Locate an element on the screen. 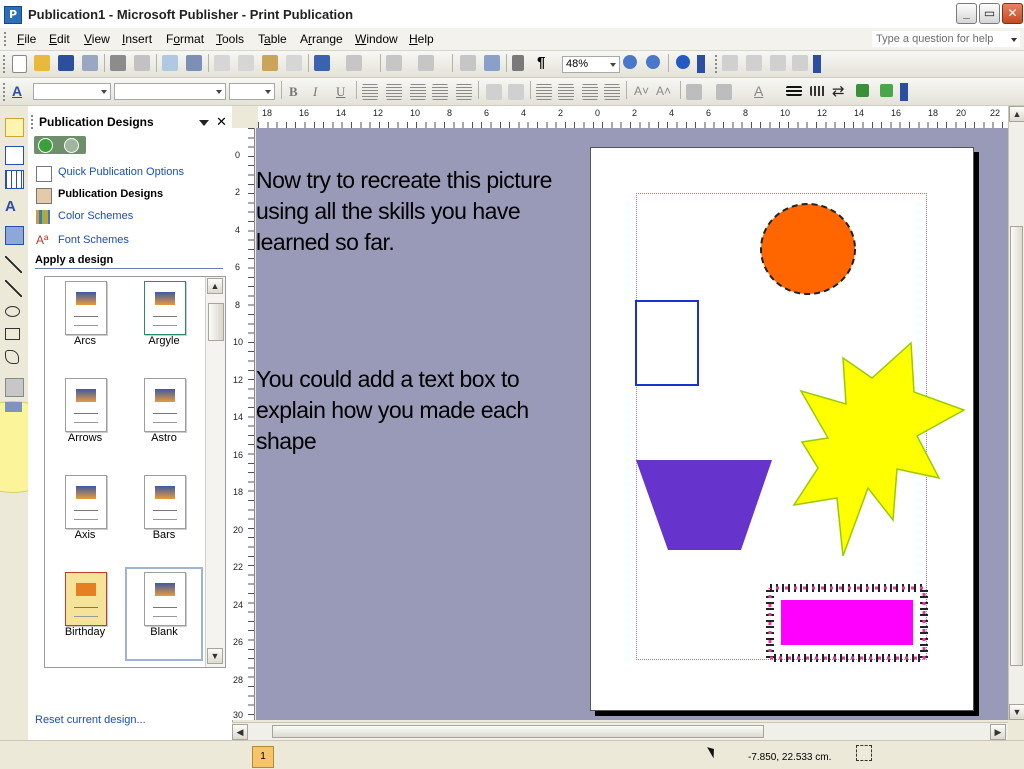 The width and height of the screenshot is (1024, 769). columns-icon is located at coordinates (518, 63).